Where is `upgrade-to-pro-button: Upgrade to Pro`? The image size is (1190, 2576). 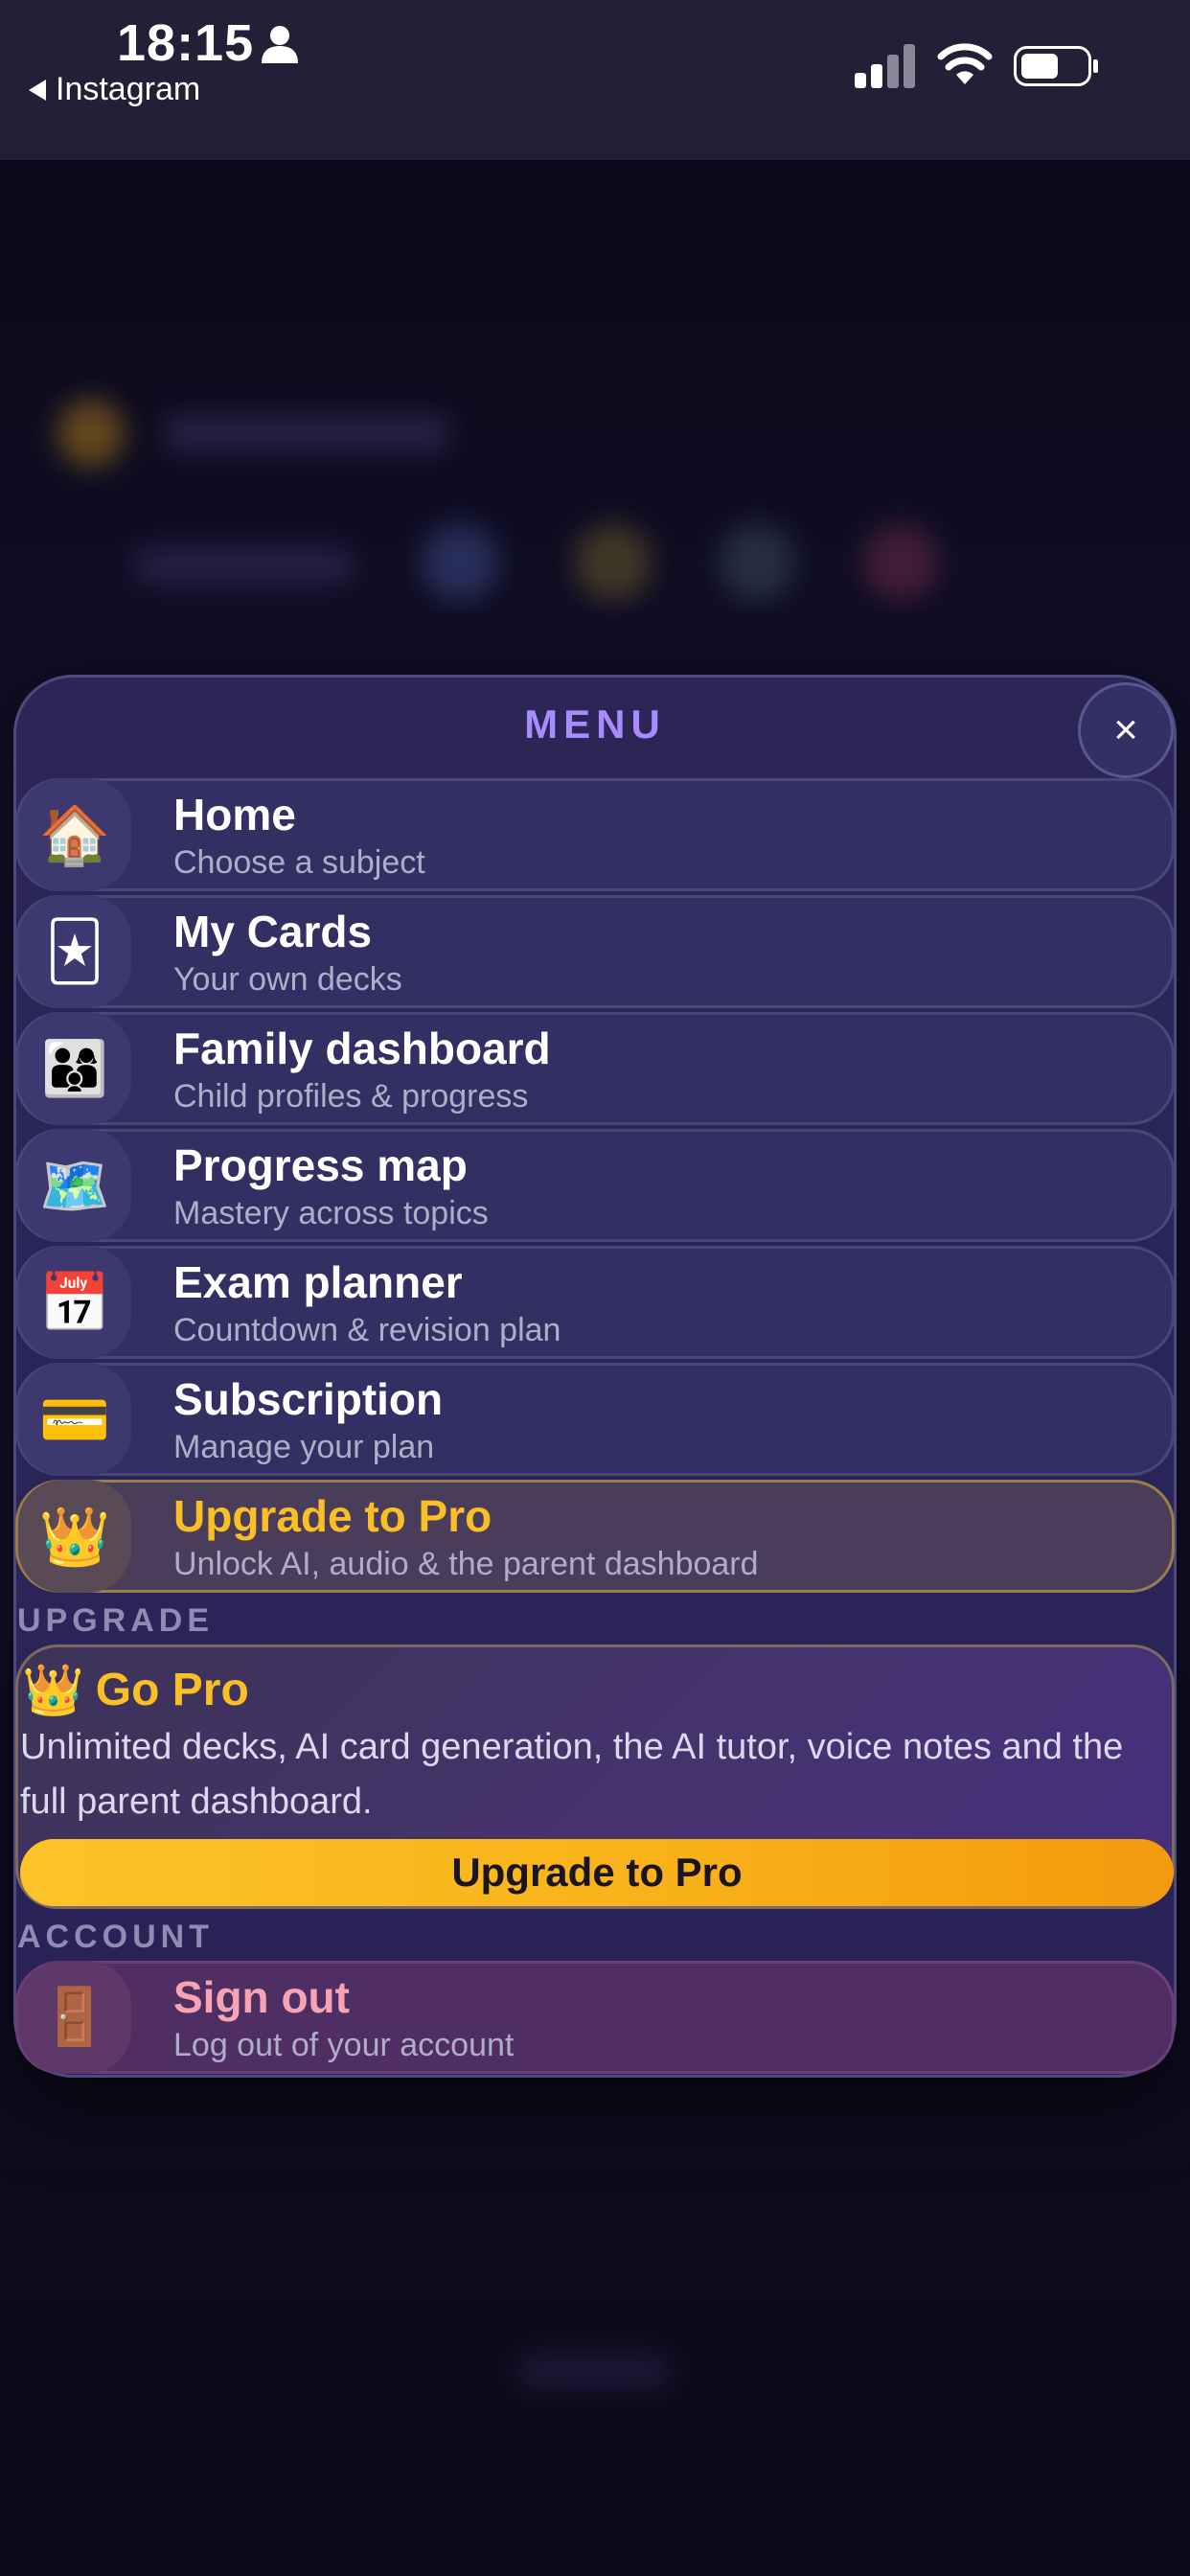
upgrade-to-pro-button: Upgrade to Pro is located at coordinates (597, 1872).